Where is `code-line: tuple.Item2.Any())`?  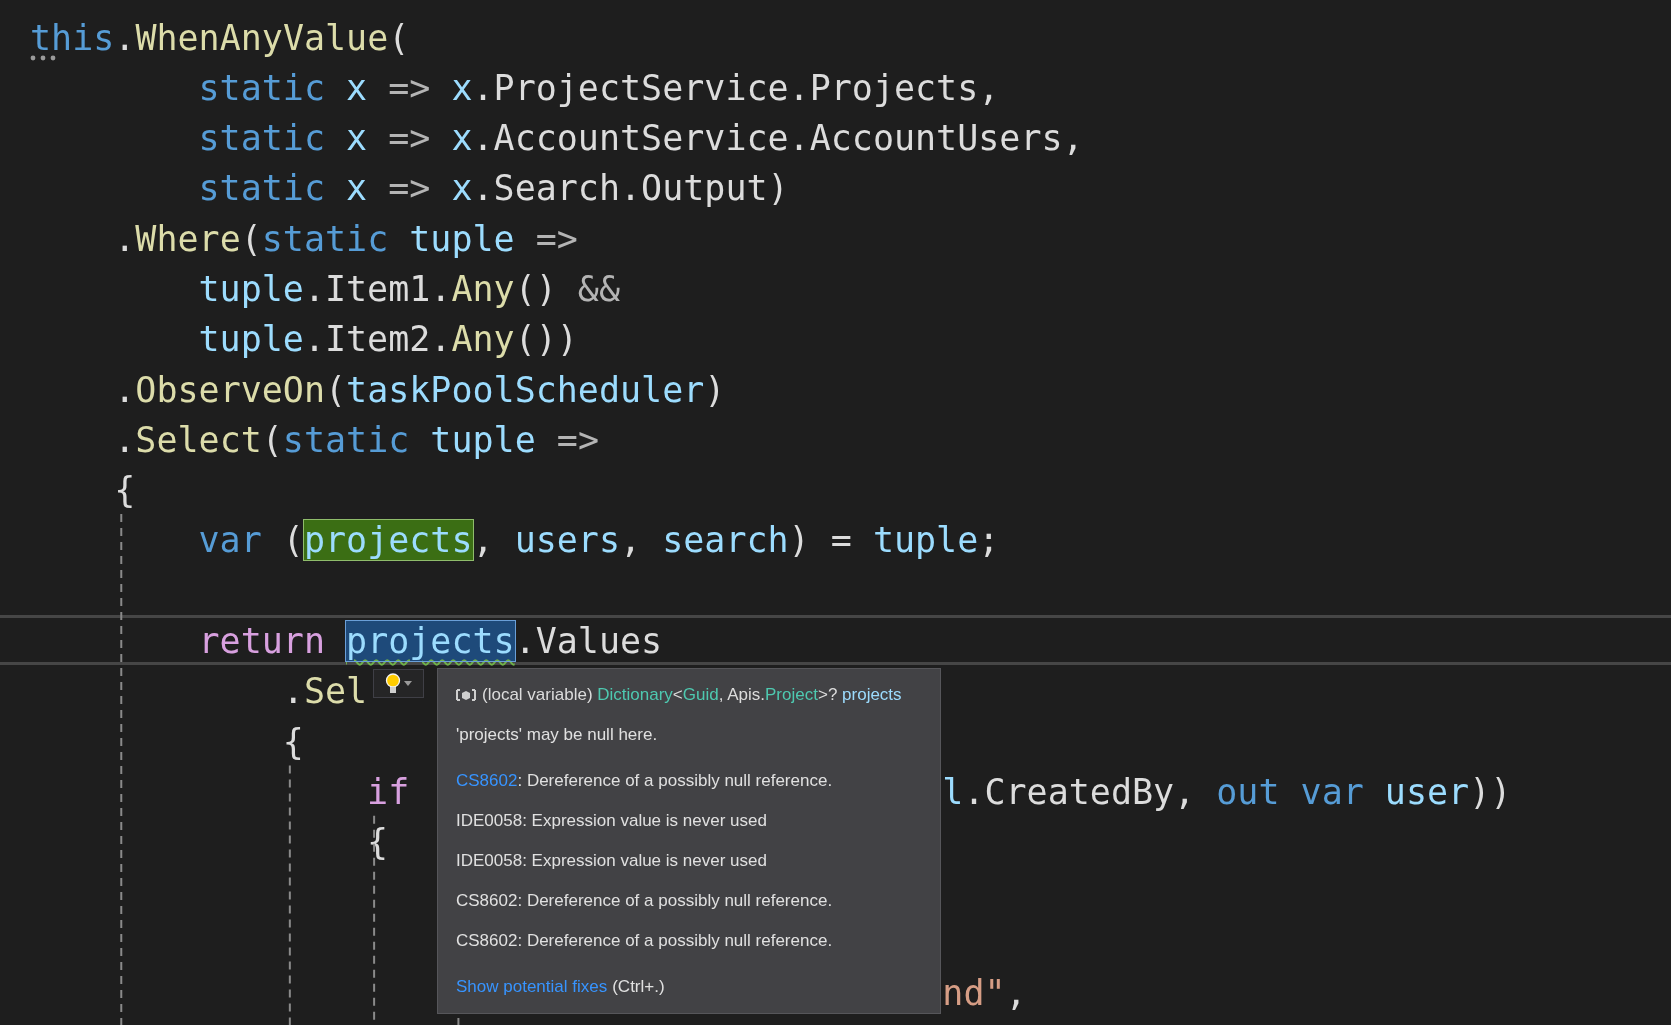
code-line: tuple.Item2.Any()) is located at coordinates (388, 339).